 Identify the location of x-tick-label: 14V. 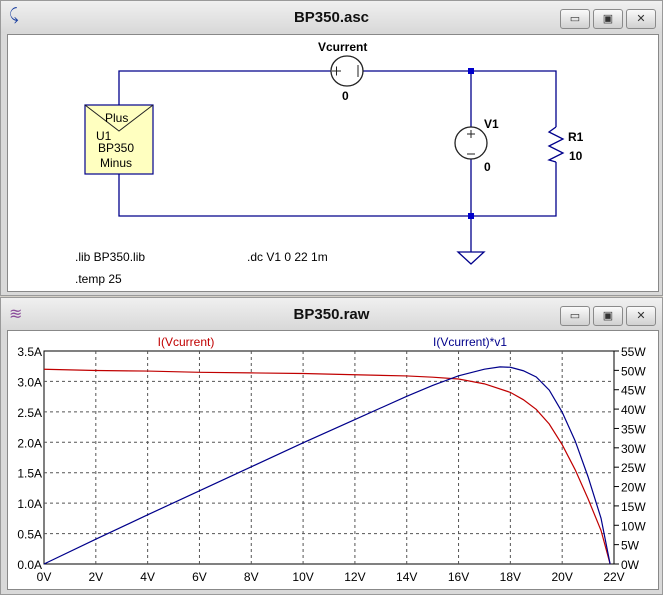
(406, 577).